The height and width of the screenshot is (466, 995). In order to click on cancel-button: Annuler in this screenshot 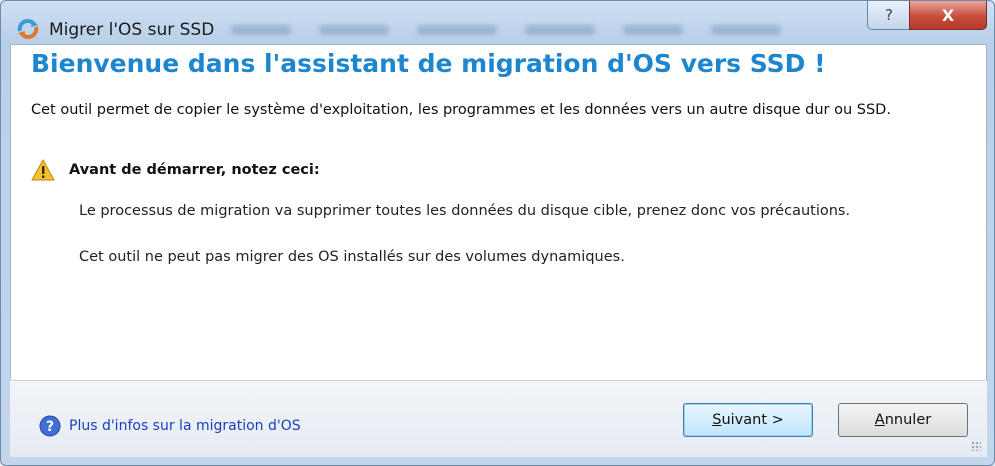, I will do `click(903, 420)`.